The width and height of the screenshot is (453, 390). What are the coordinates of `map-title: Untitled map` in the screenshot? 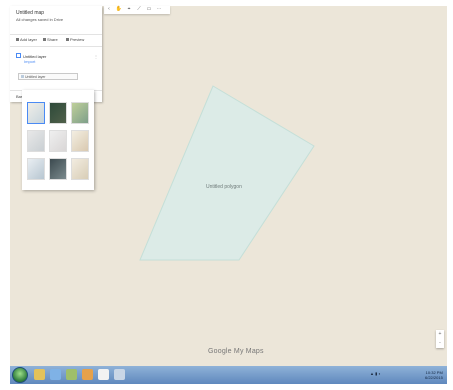 It's located at (30, 13).